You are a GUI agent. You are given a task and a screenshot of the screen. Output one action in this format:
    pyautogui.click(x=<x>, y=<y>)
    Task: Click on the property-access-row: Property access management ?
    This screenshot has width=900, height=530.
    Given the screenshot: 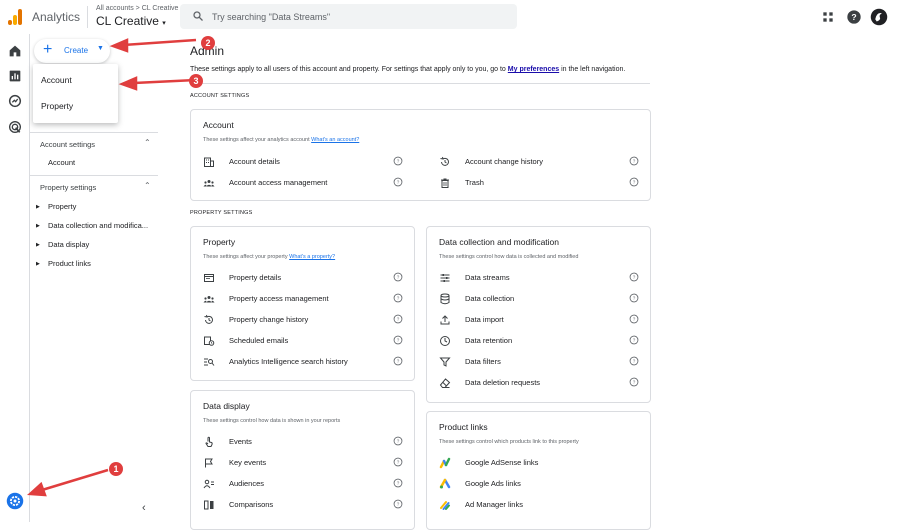 What is the action you would take?
    pyautogui.click(x=303, y=299)
    